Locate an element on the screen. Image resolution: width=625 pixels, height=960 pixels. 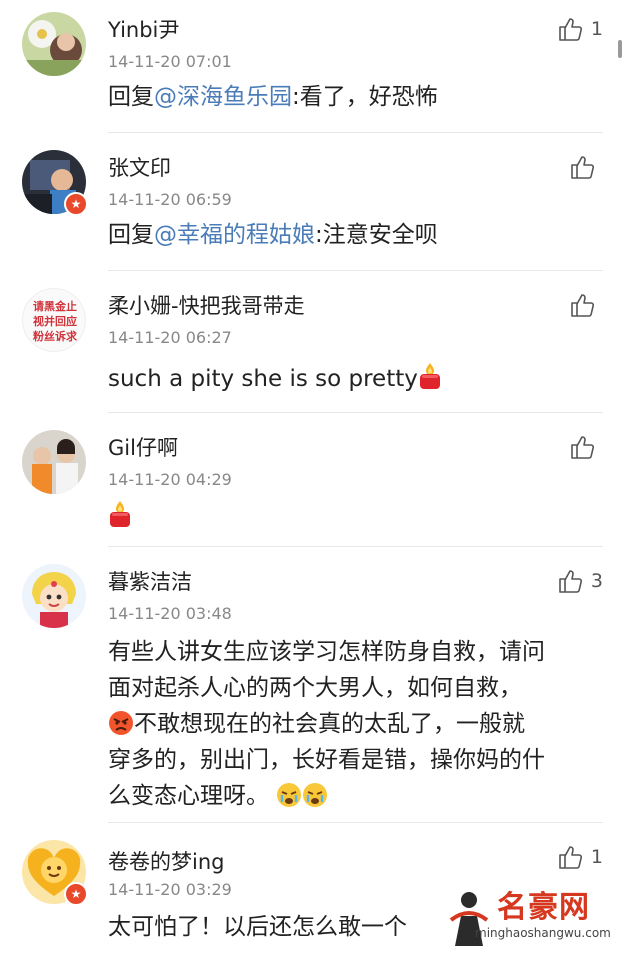
comment-line: 穿多的，别出门，长好看是错，操你妈的什 is located at coordinates (326, 760).